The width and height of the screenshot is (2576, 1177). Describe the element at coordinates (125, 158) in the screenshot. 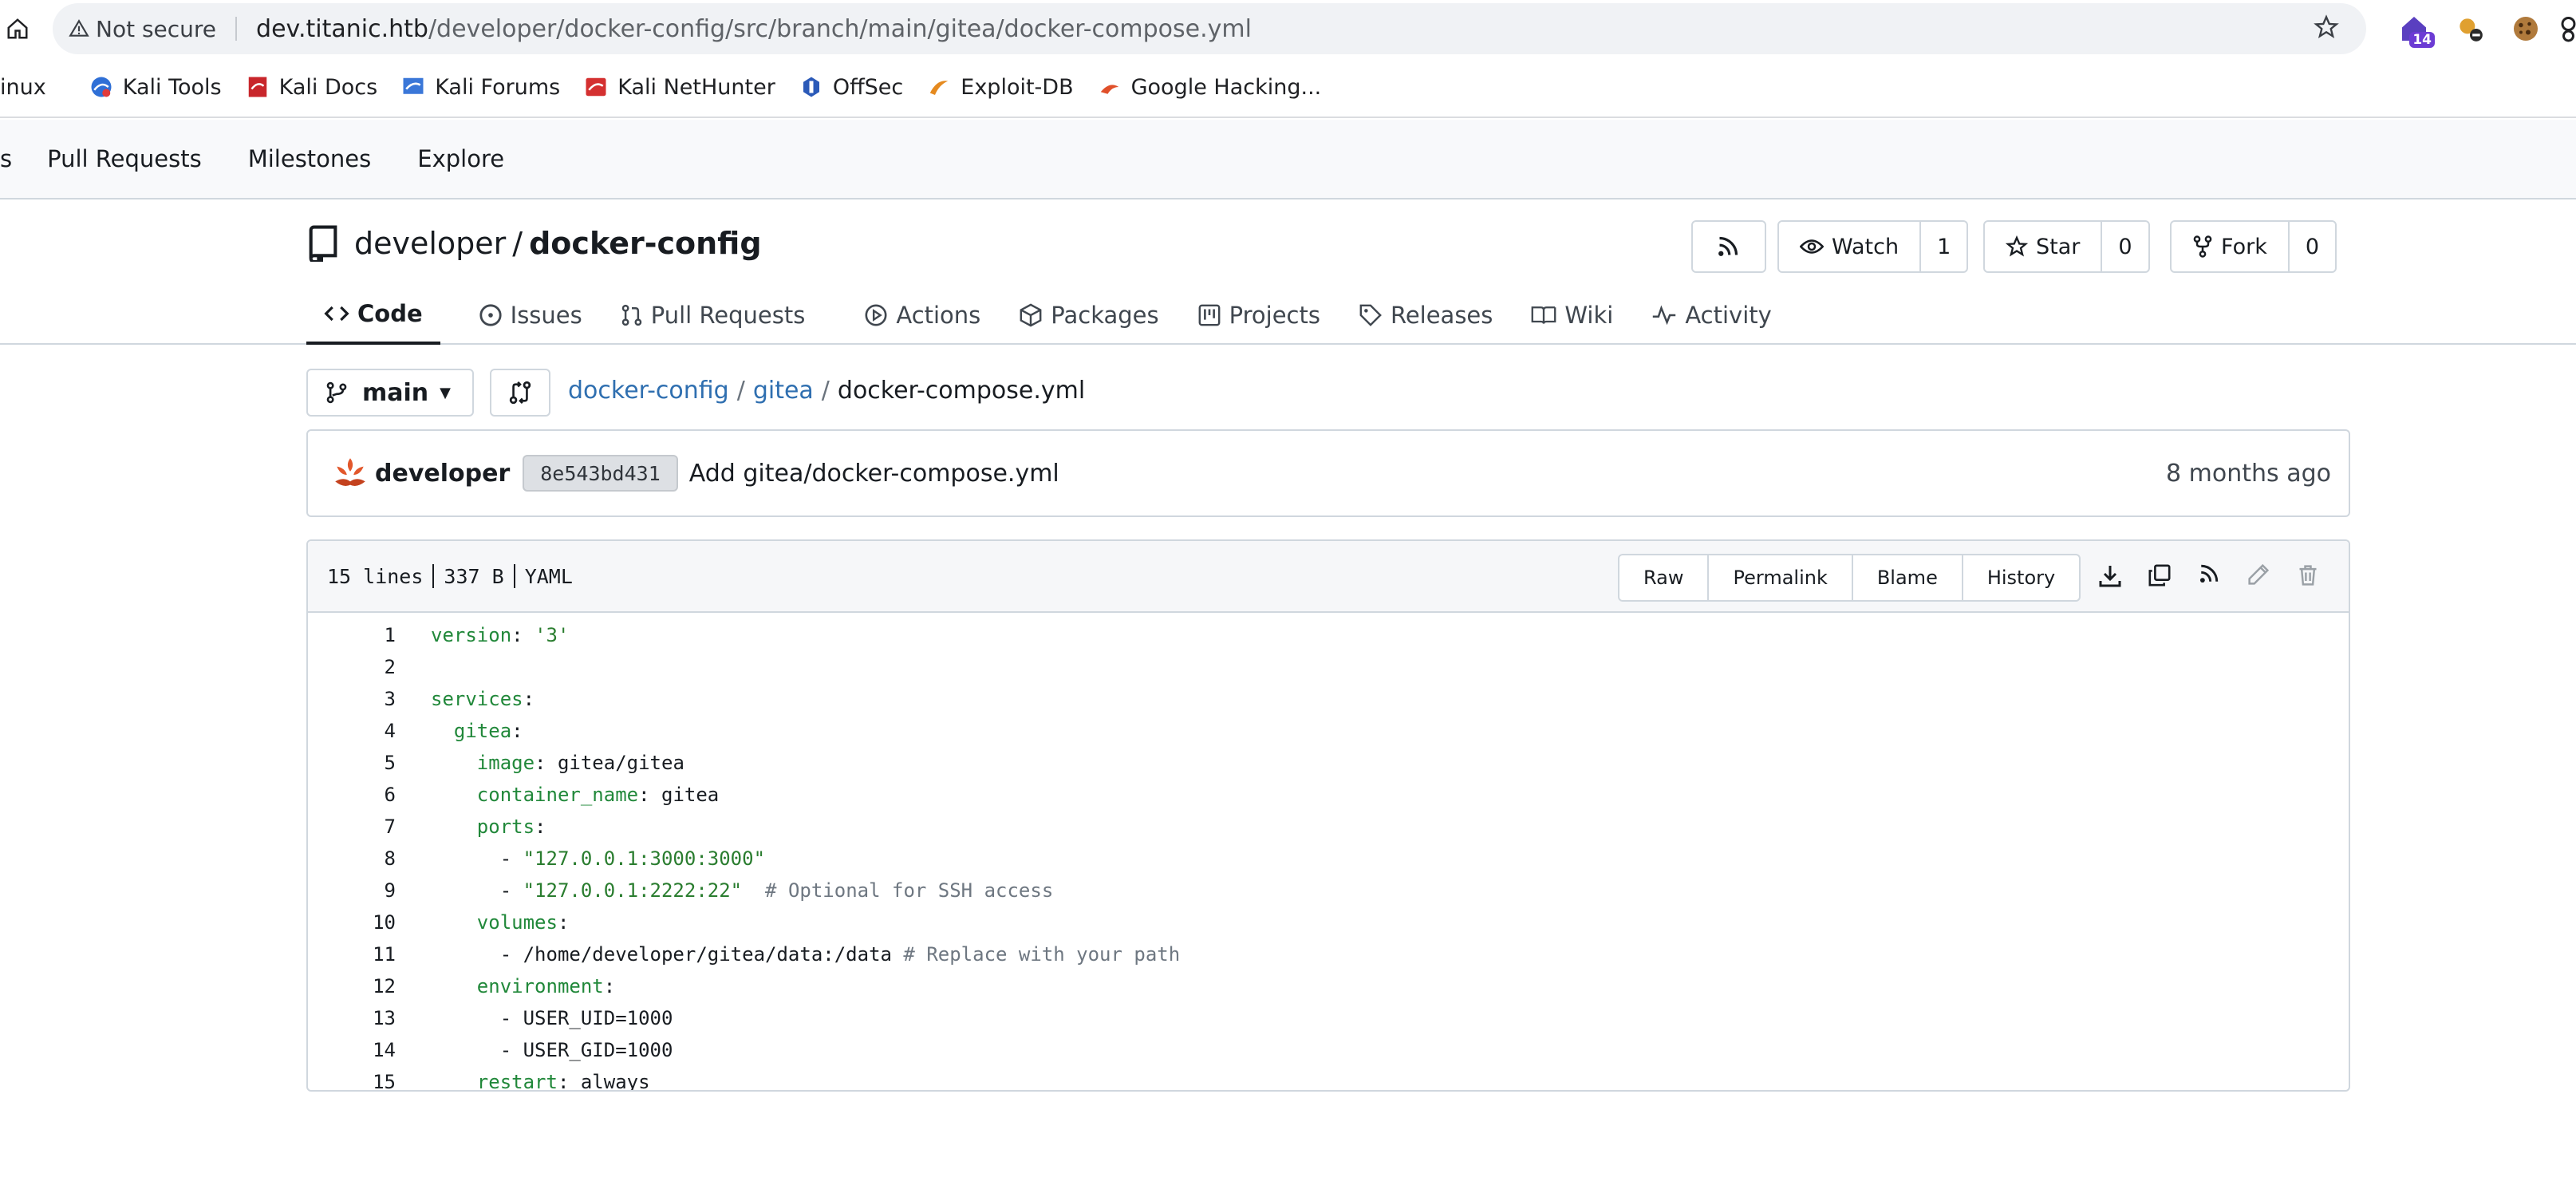

I see `nav-item-pull-requests: Pull Requests` at that location.